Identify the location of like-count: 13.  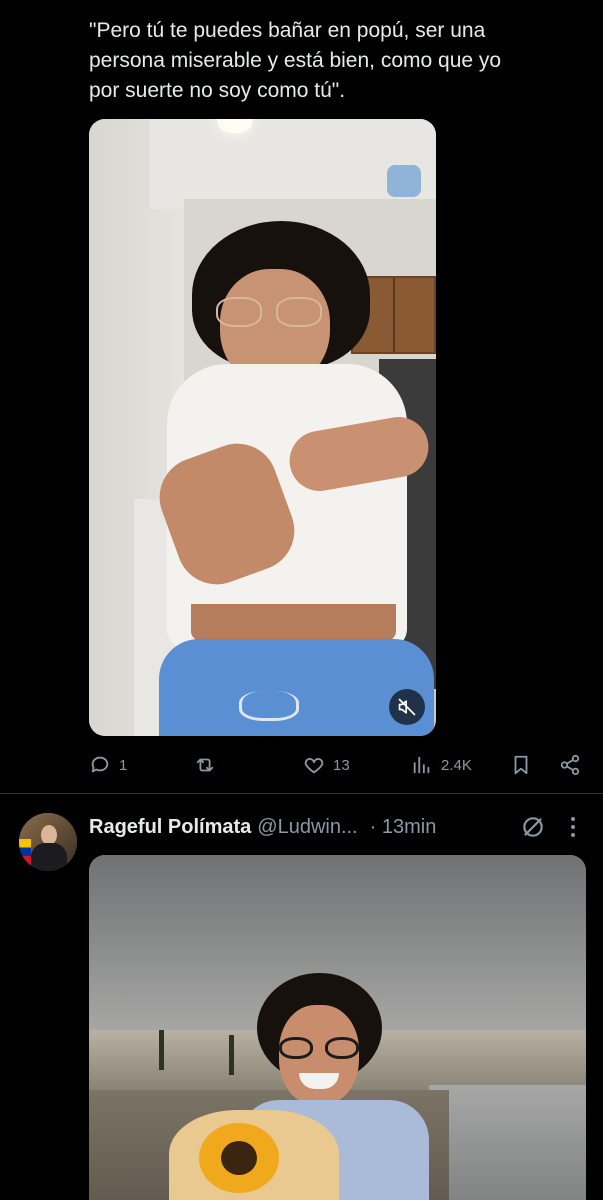
(341, 765).